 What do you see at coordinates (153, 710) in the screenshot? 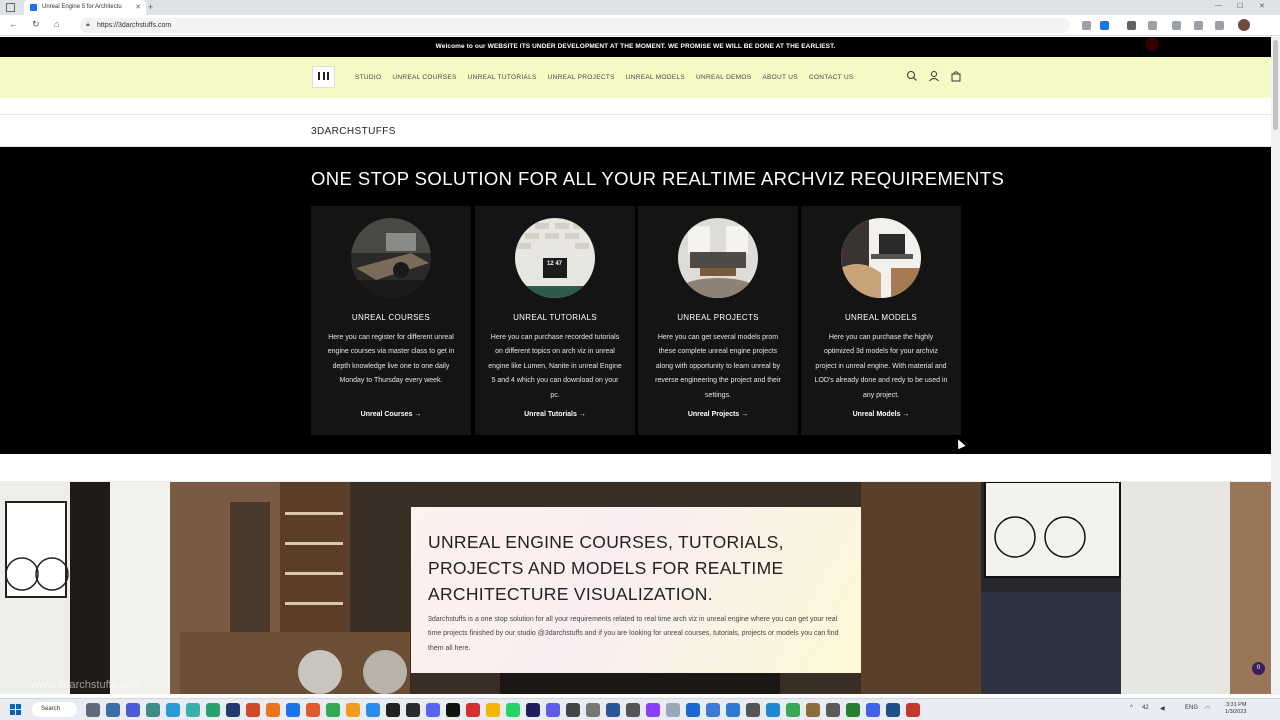
I see `store-icon` at bounding box center [153, 710].